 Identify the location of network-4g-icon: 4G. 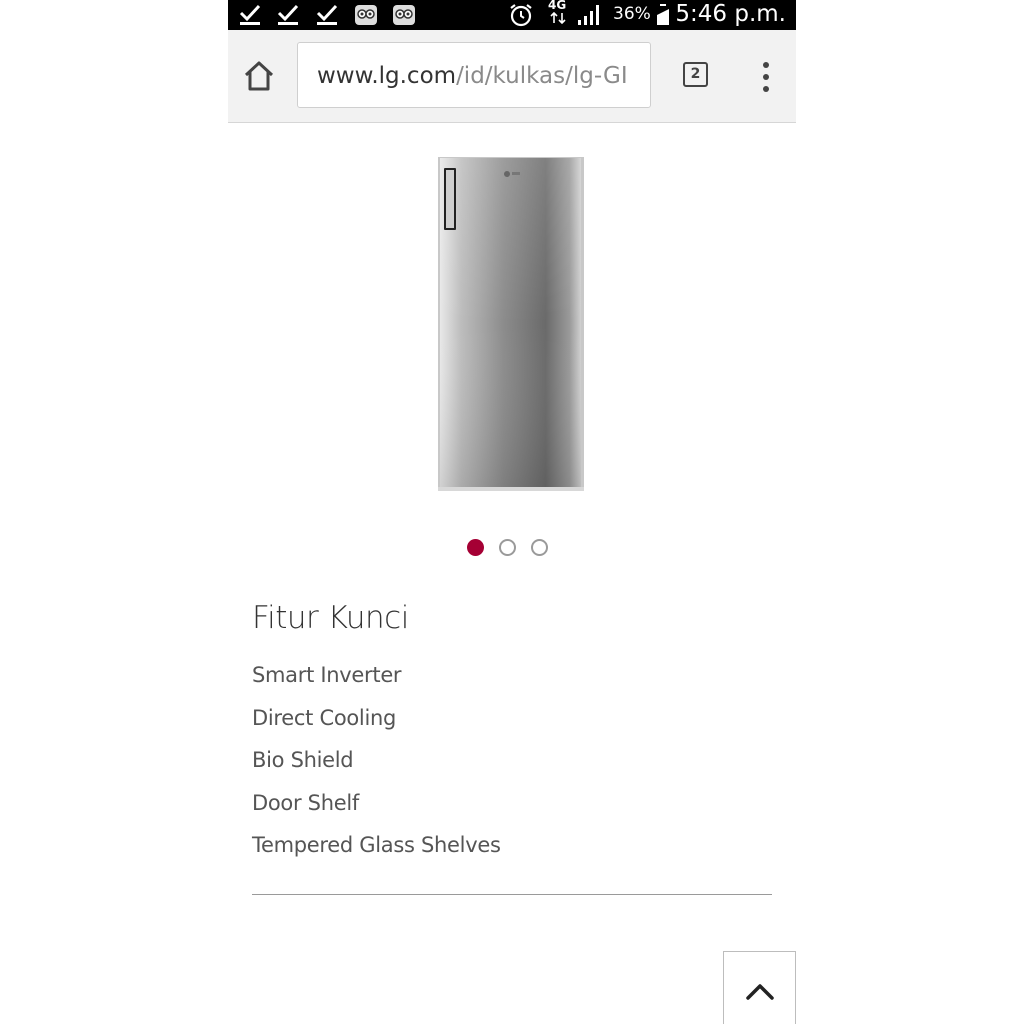
(559, 14).